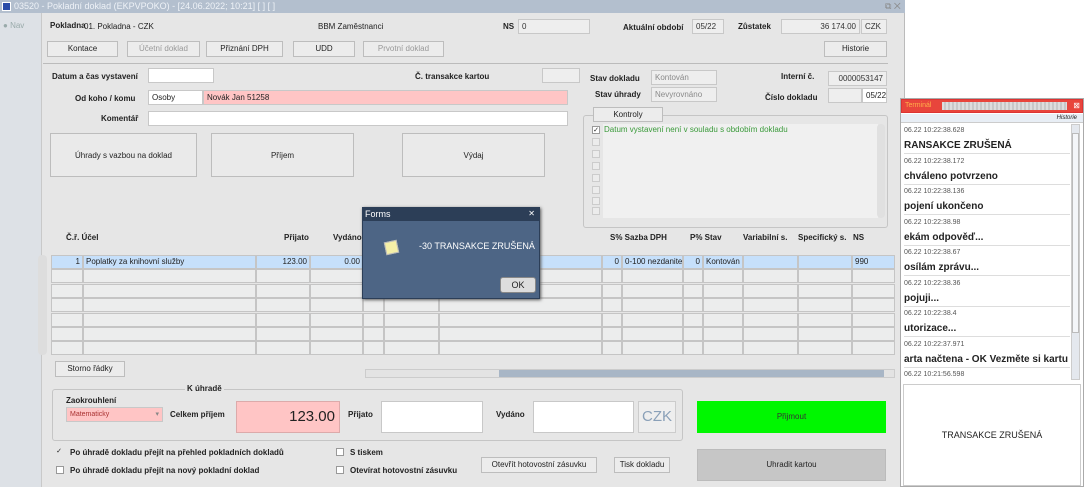 This screenshot has height=487, width=1084. Describe the element at coordinates (340, 452) in the screenshot. I see `opt3-checkbox` at that location.